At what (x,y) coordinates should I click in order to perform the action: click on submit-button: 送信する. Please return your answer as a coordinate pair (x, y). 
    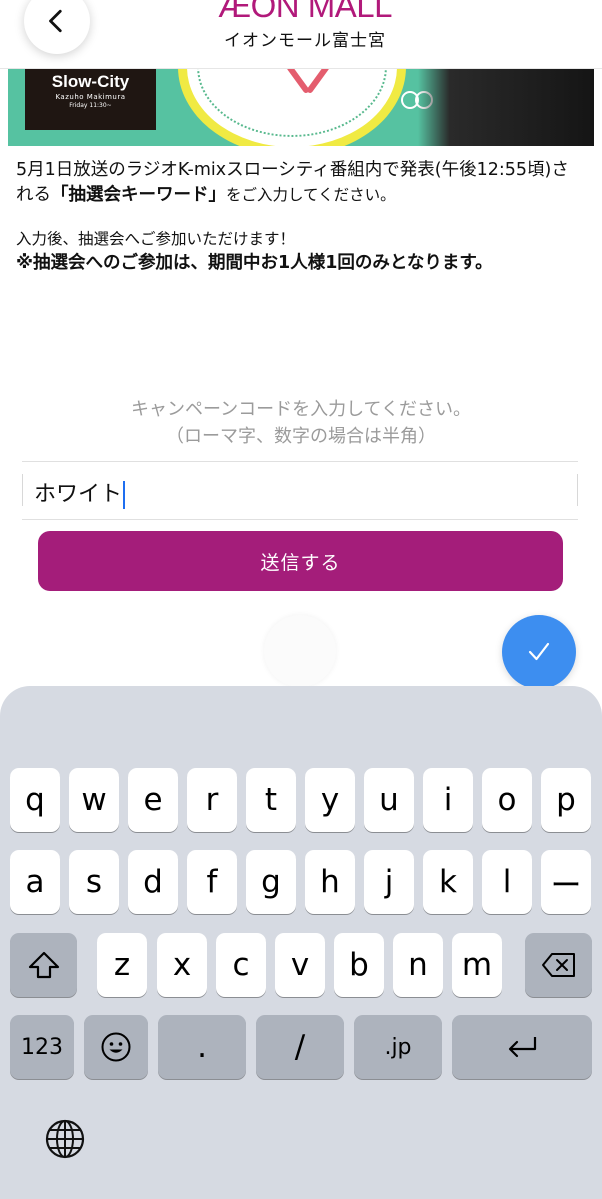
    Looking at the image, I should click on (300, 561).